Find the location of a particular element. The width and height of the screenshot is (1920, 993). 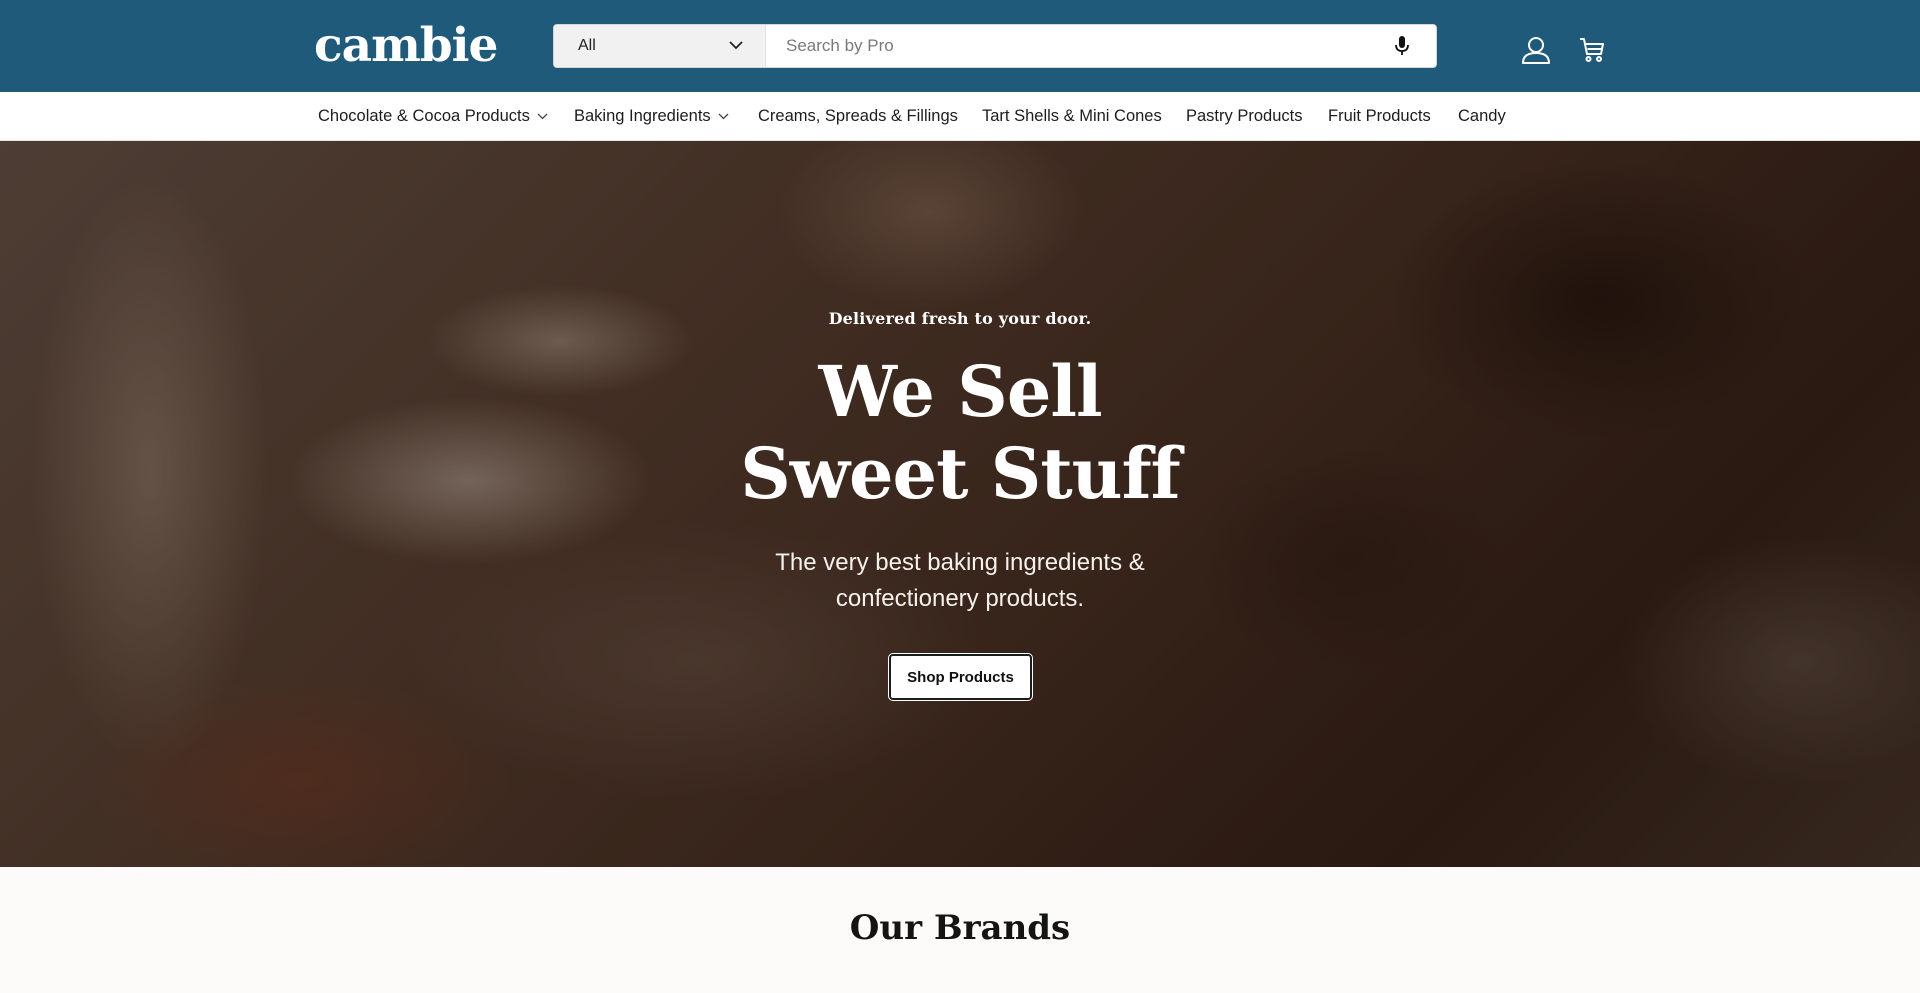

nav-item-label: Chocolate & Cocoa Products is located at coordinates (424, 116).